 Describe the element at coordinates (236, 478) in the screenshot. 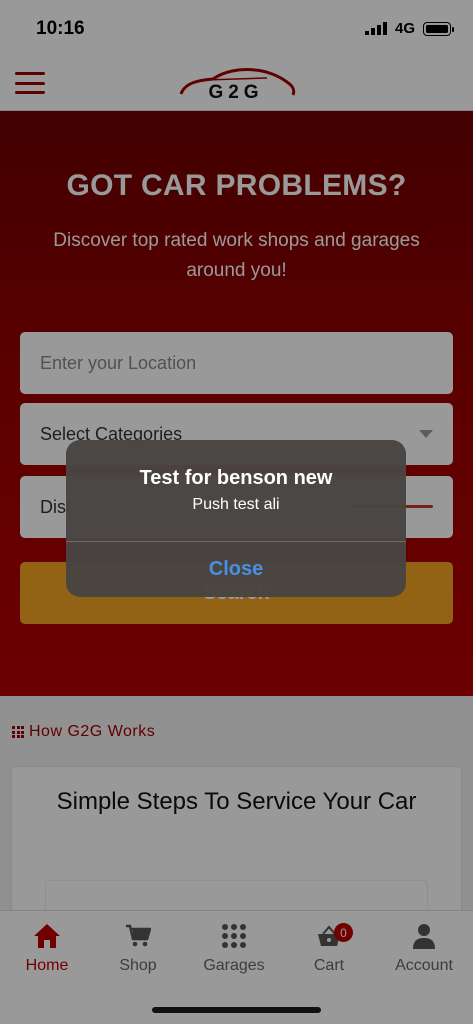

I see `alert-title: Test for benson new` at that location.